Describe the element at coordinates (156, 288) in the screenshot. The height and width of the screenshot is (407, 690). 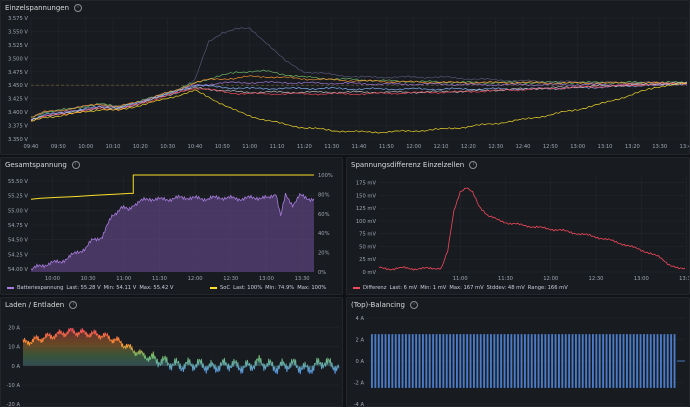
I see `legend-max: Max: 55.42 V` at that location.